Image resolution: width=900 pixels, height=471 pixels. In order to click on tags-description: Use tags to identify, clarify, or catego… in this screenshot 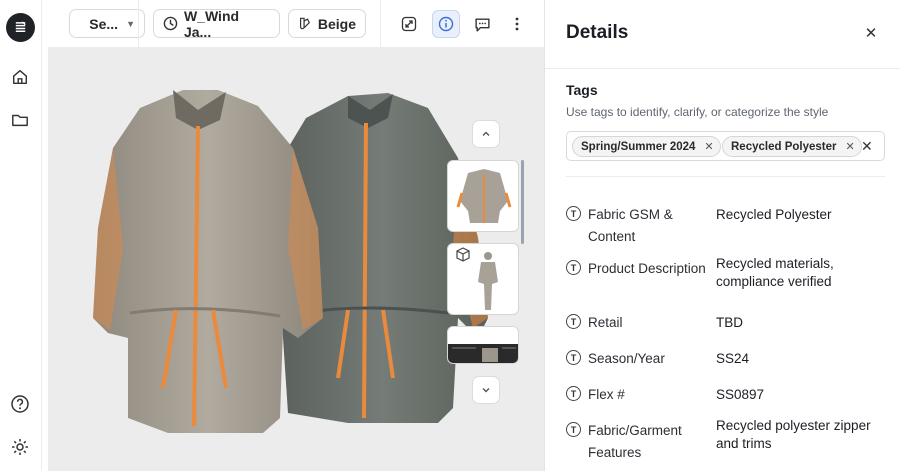, I will do `click(697, 112)`.